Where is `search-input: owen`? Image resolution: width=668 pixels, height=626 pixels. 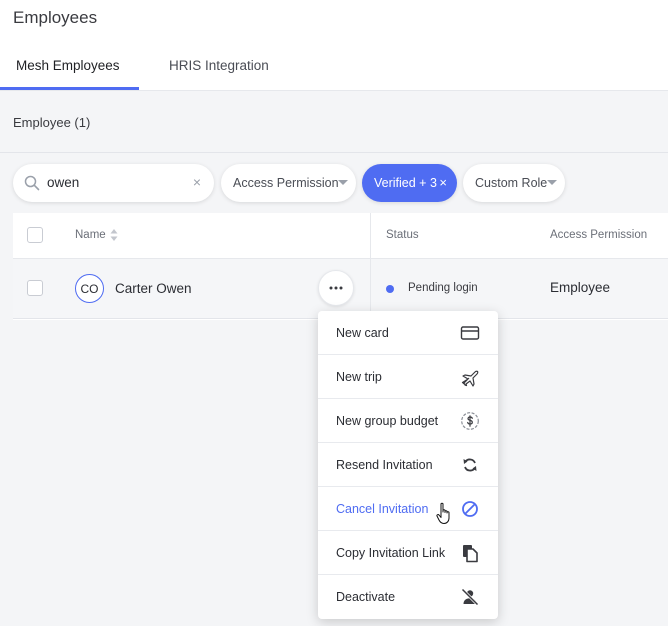 search-input: owen is located at coordinates (63, 182).